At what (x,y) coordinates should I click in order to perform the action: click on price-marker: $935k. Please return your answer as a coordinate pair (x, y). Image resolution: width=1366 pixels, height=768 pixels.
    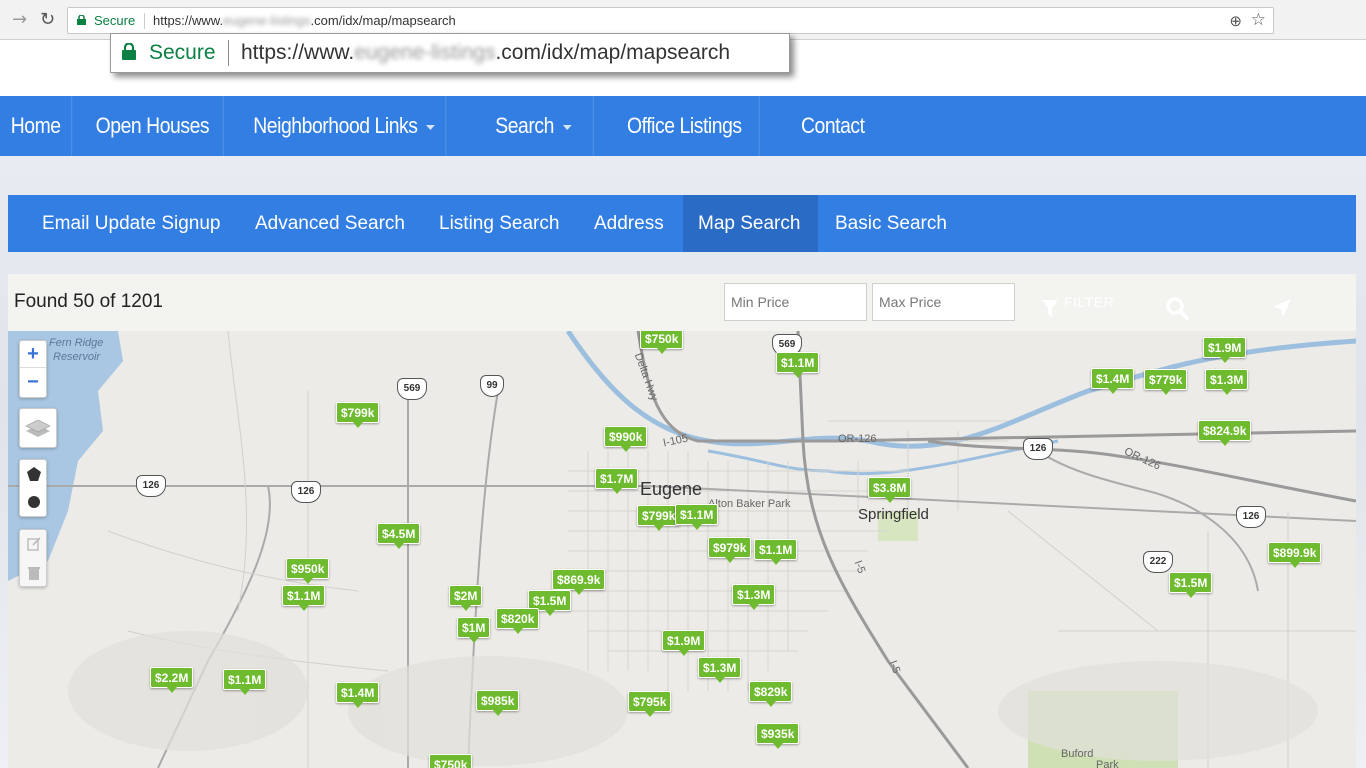
    Looking at the image, I should click on (778, 736).